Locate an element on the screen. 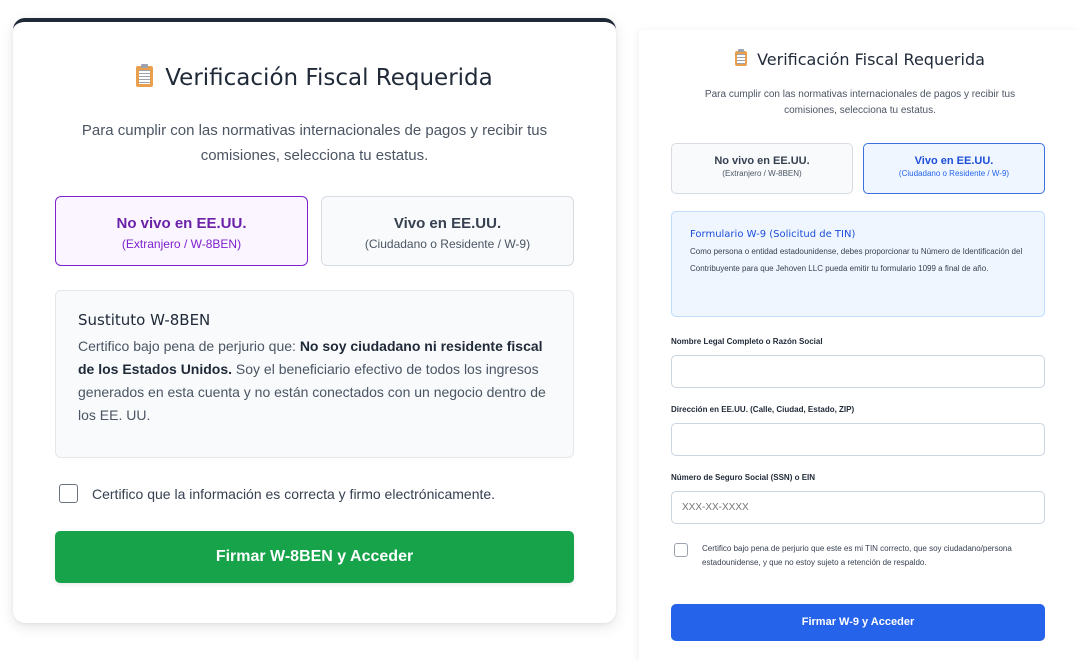  w9-certify-checkbox is located at coordinates (681, 550).